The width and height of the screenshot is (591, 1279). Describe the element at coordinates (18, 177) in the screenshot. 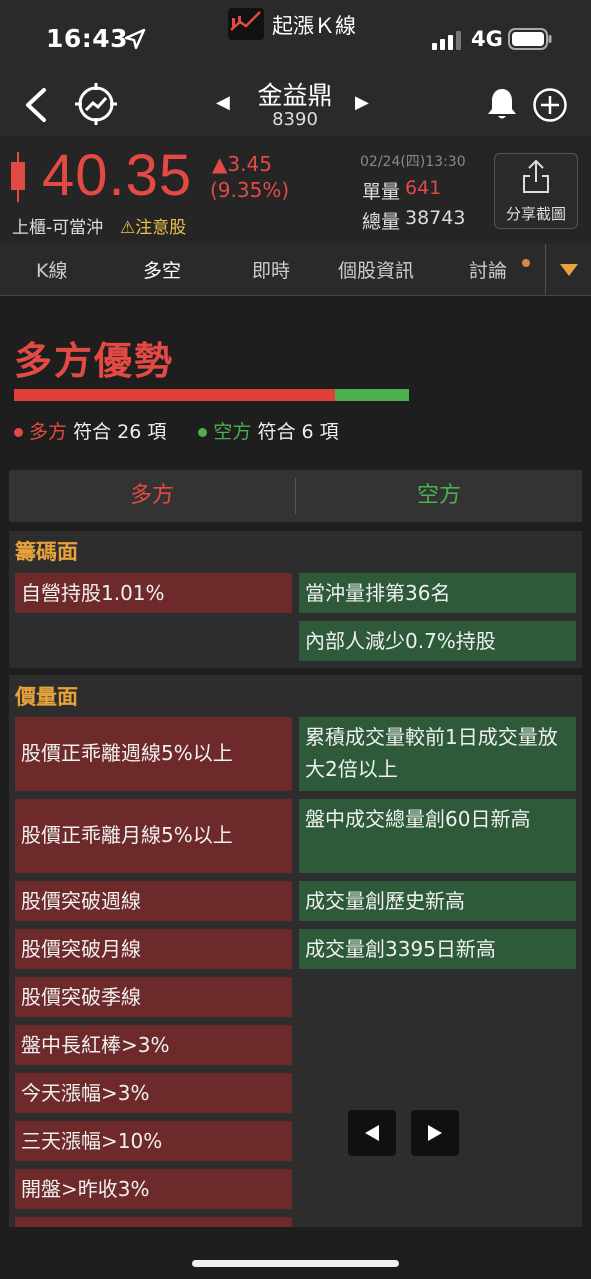

I see `red-candlestick-icon` at that location.